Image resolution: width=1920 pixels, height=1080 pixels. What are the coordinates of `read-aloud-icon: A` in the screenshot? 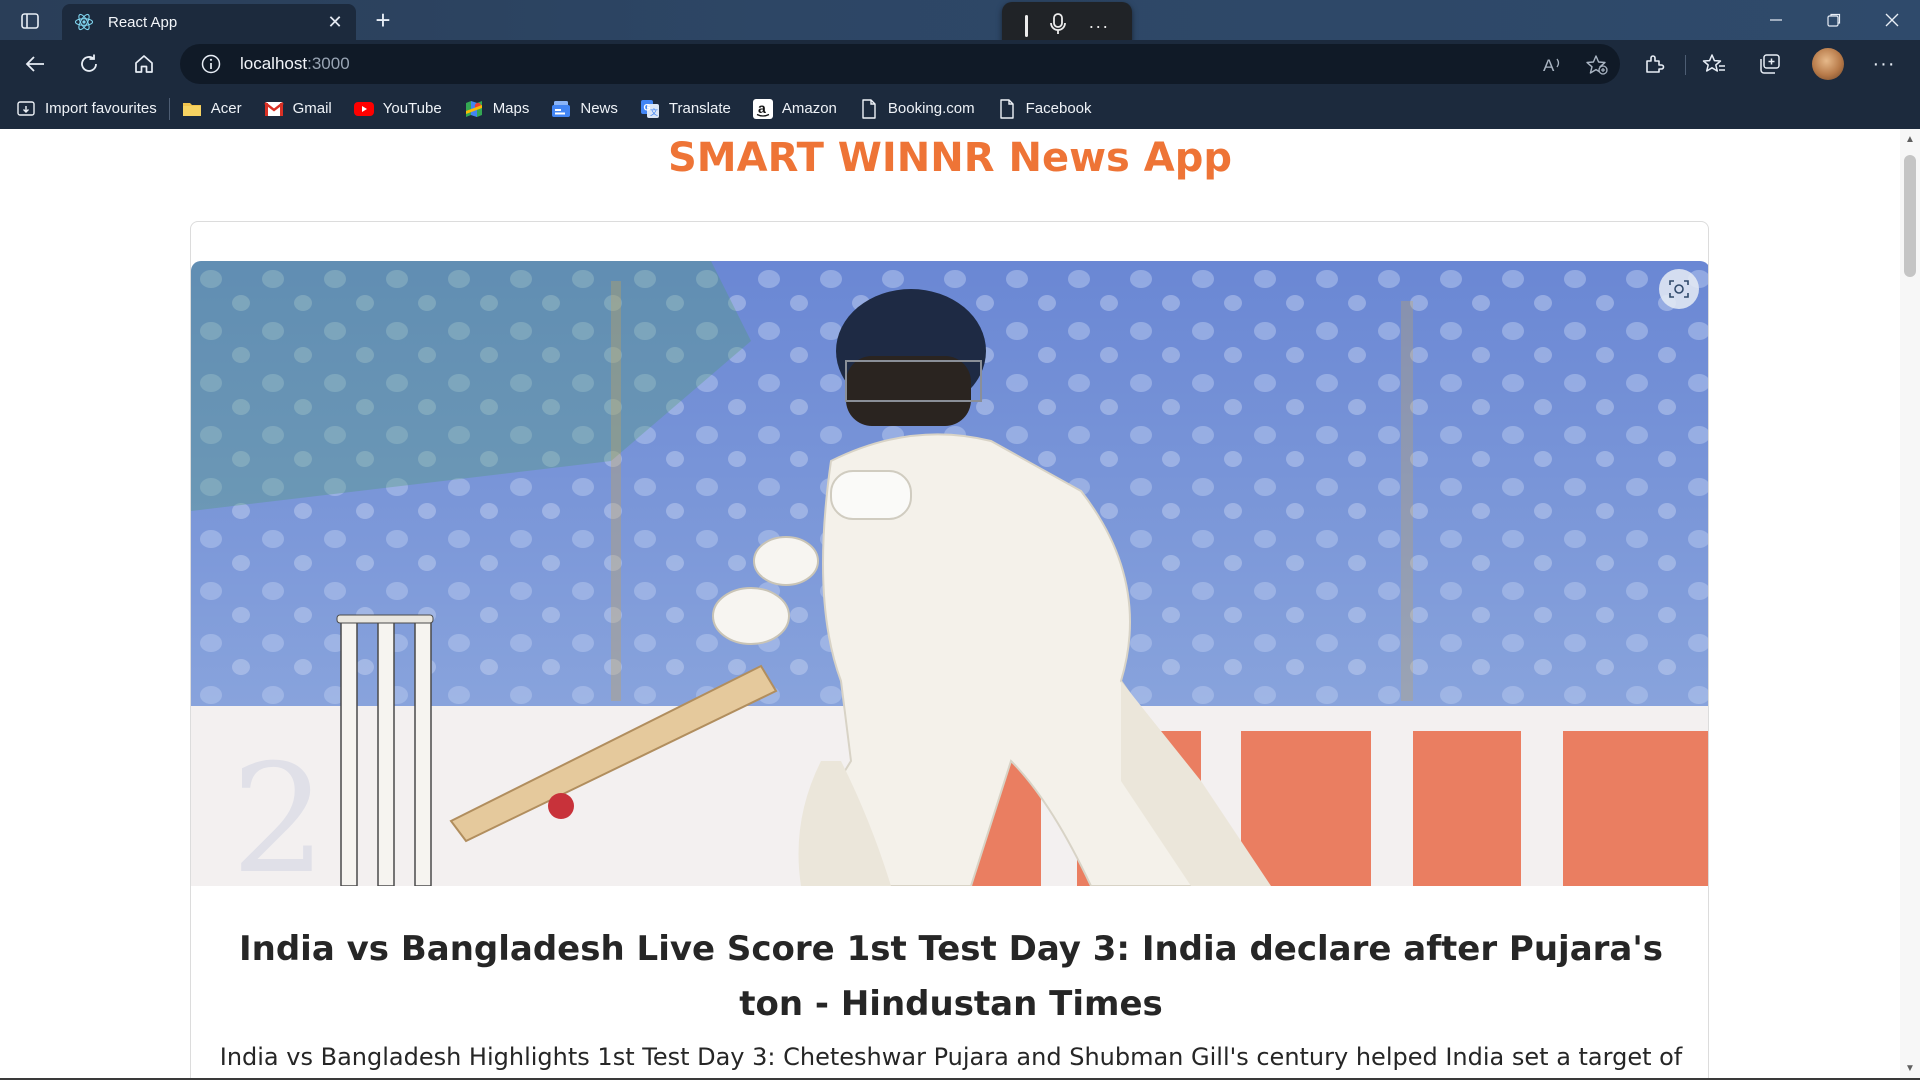 It's located at (1553, 65).